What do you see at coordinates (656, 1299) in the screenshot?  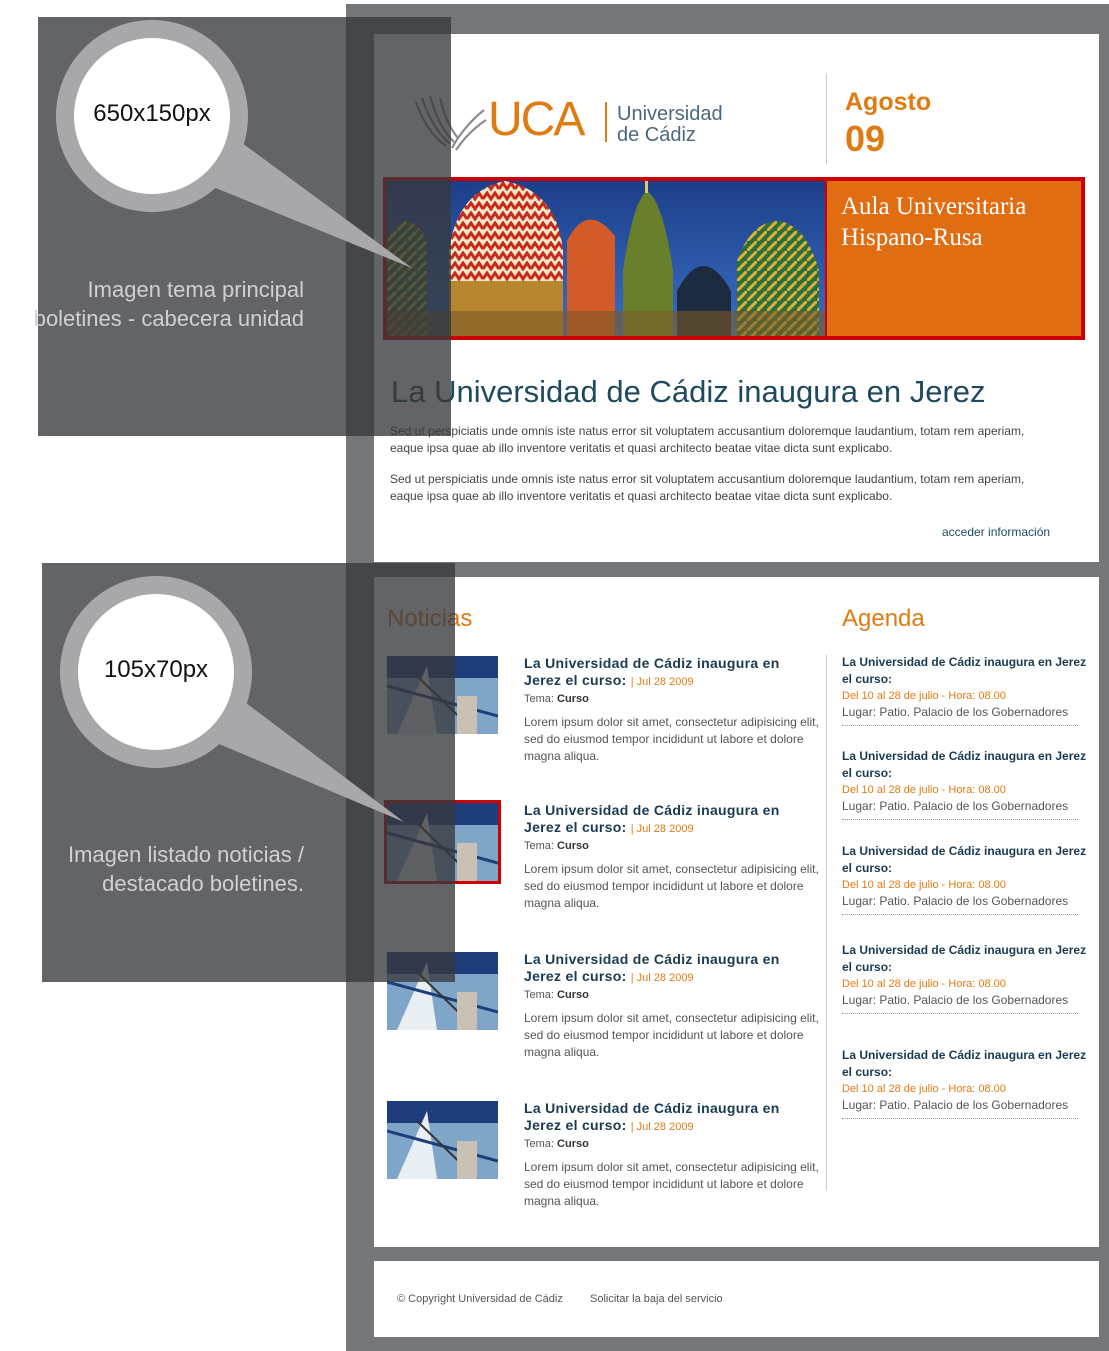 I see `unsubscribe-link: Solicitar la baja del servicio` at bounding box center [656, 1299].